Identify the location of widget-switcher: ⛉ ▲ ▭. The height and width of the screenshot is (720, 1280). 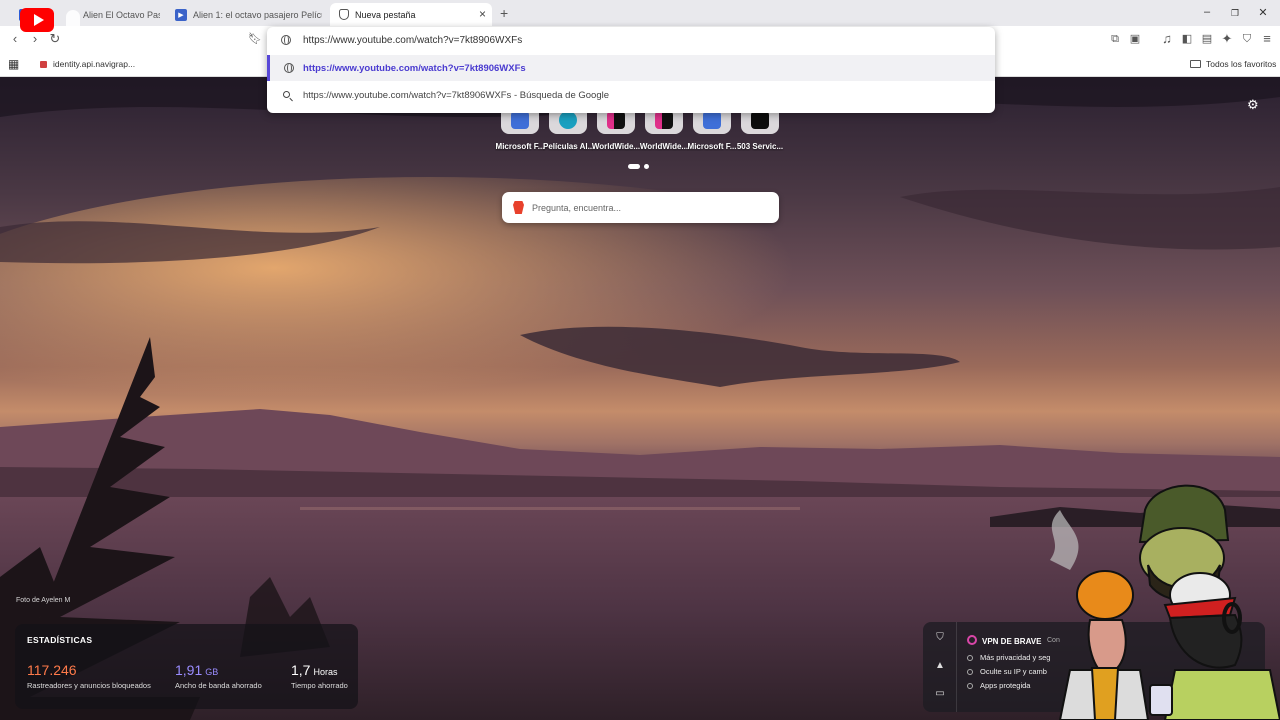
(940, 667).